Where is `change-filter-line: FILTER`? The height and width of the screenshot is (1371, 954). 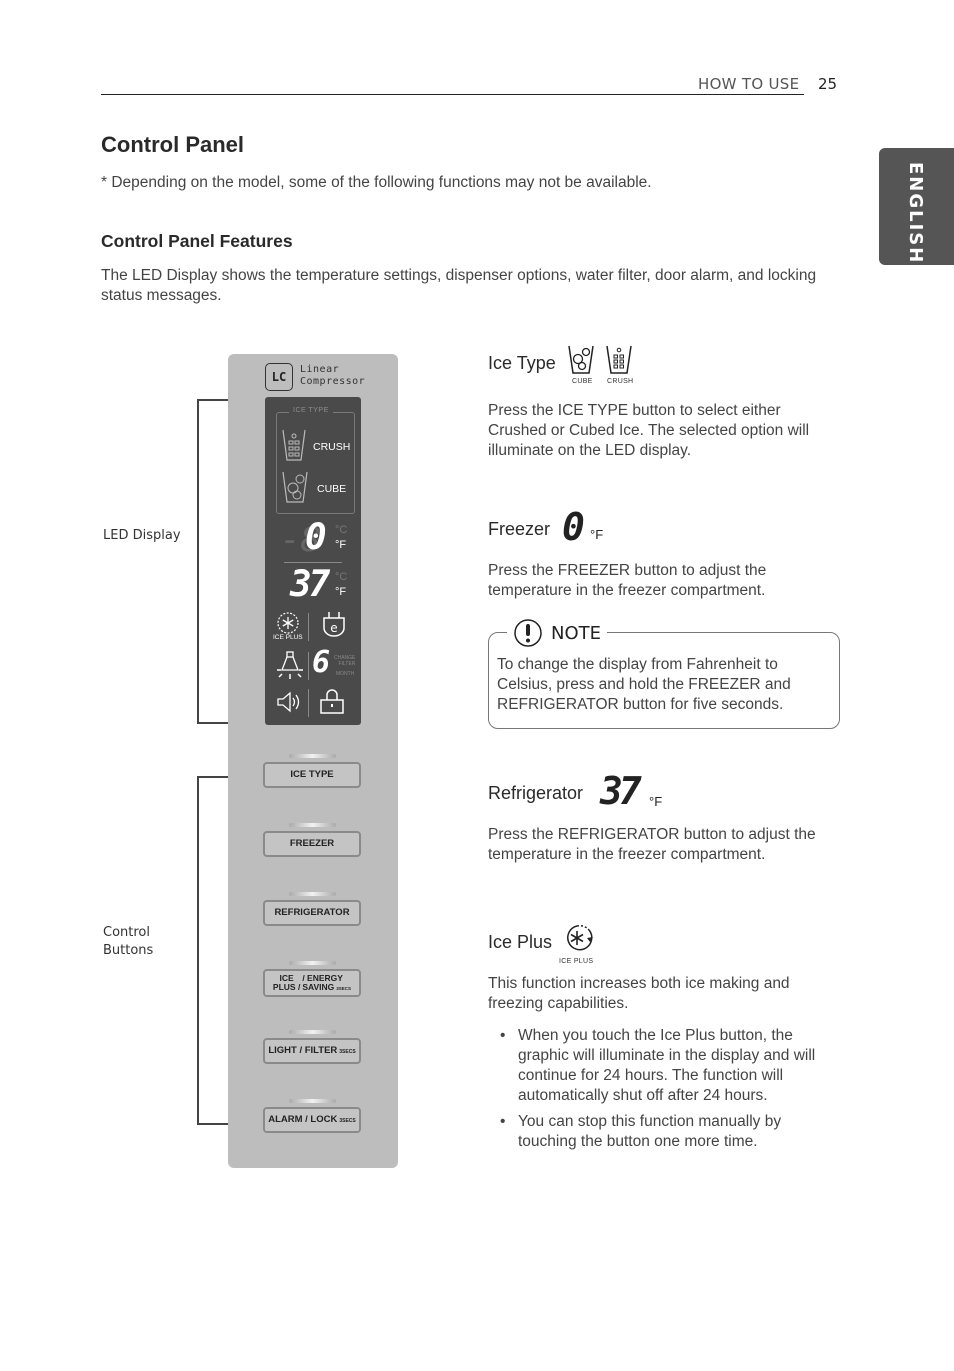 change-filter-line: FILTER is located at coordinates (347, 664).